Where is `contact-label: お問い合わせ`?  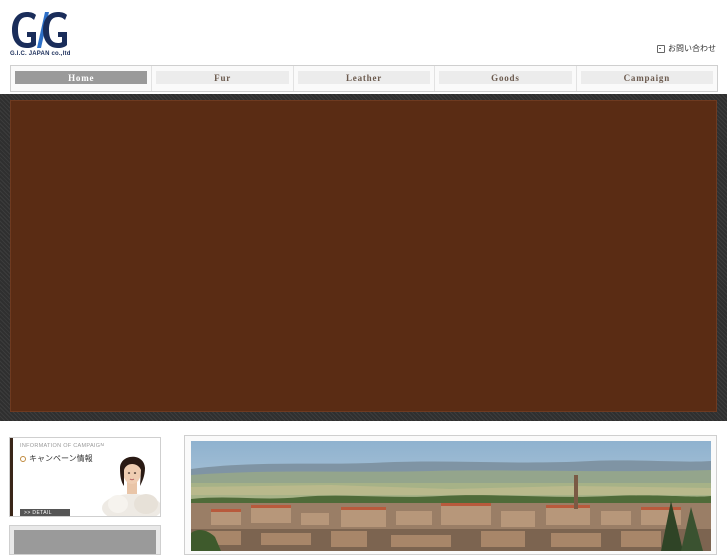 contact-label: お問い合わせ is located at coordinates (692, 48).